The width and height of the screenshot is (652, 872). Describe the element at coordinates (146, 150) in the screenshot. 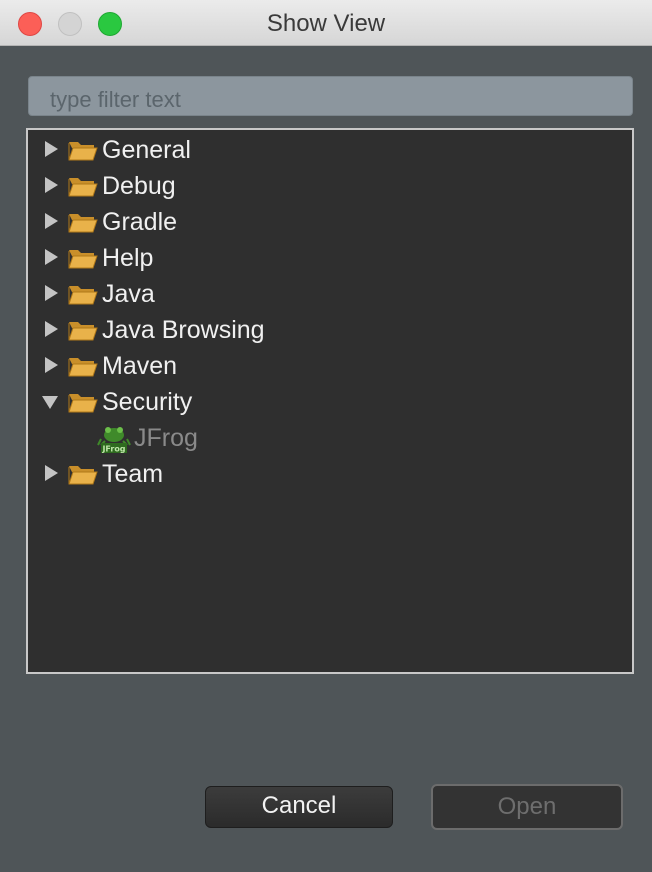

I see `tree-item-label: General` at that location.